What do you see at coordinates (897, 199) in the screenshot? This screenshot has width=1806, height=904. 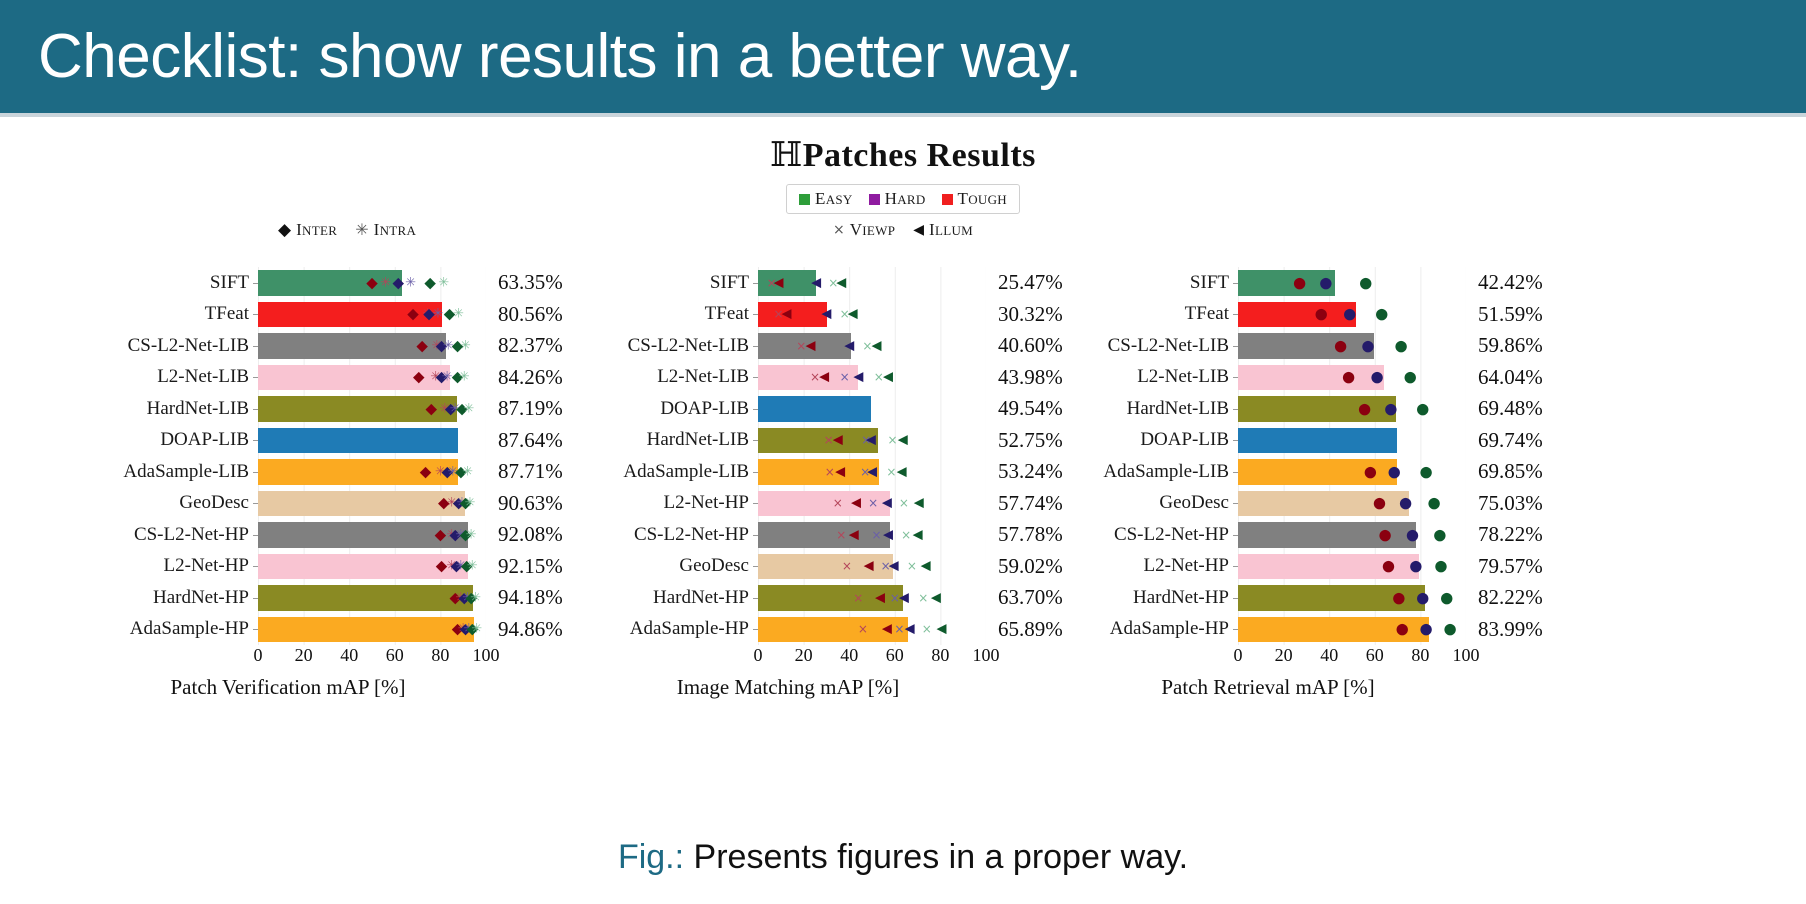 I see `legend-item-hard: HARD` at bounding box center [897, 199].